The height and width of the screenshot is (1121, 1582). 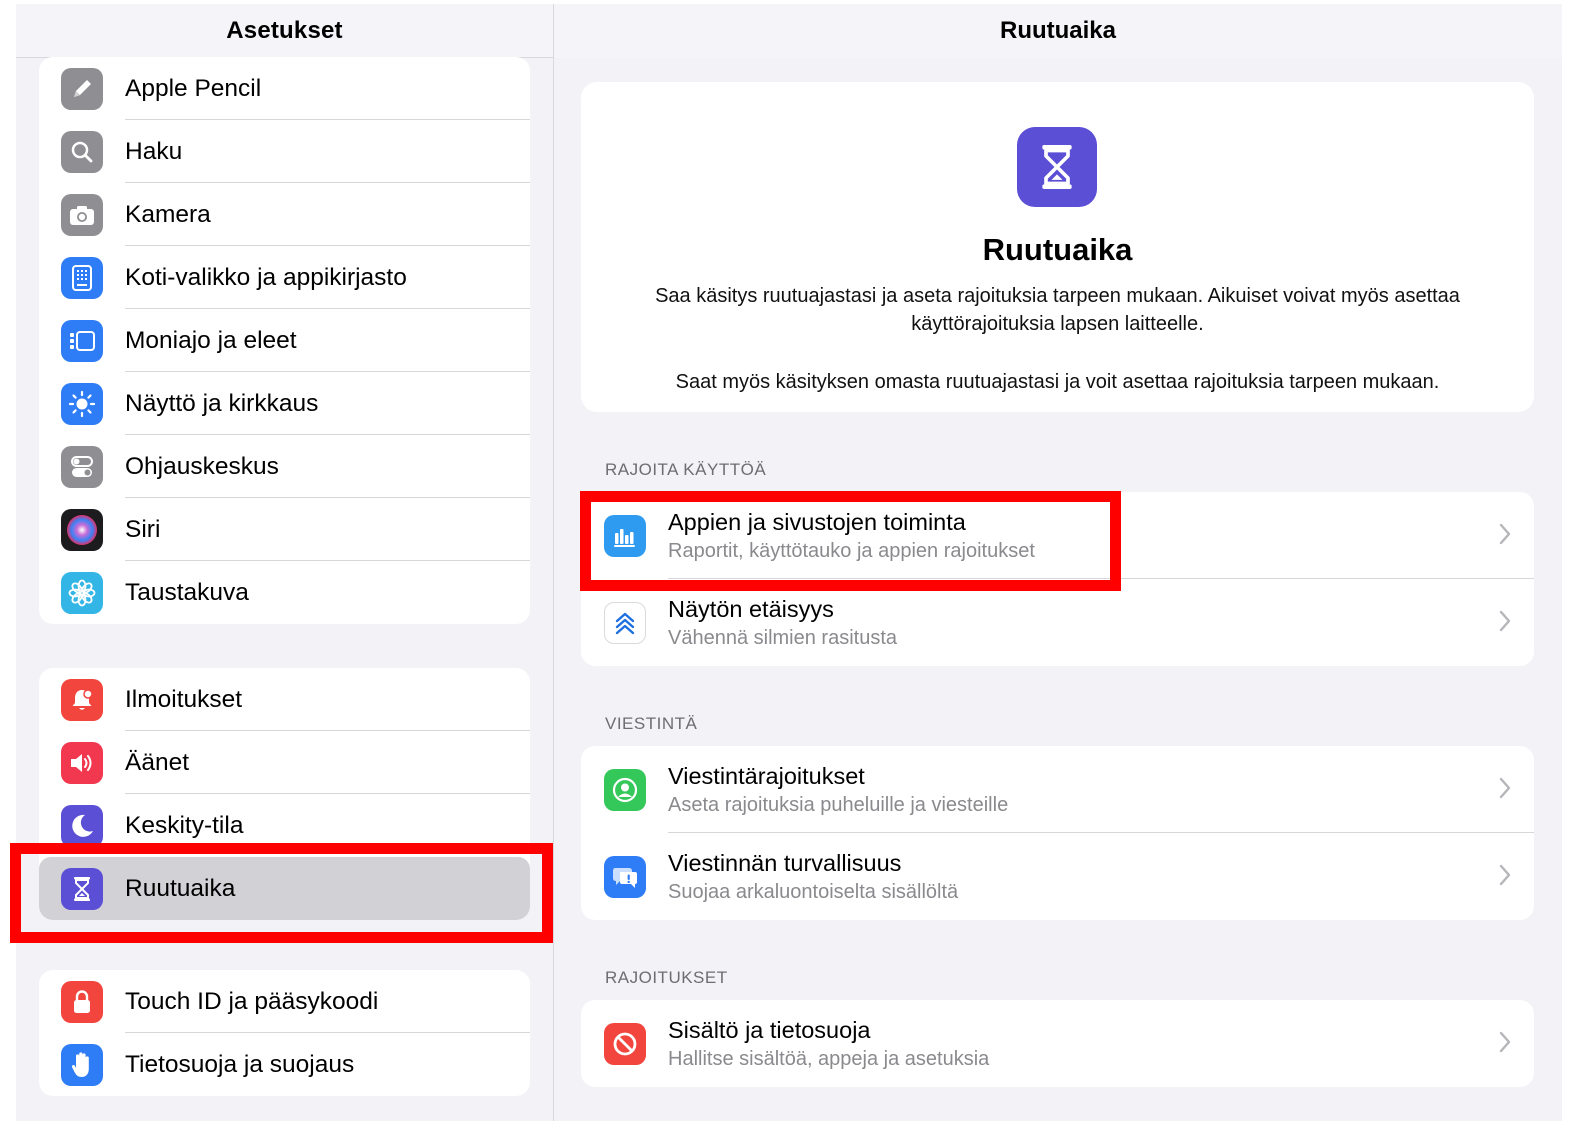 What do you see at coordinates (252, 1001) in the screenshot?
I see `sidebar-item-label: Touch ID ja pääsykoodi` at bounding box center [252, 1001].